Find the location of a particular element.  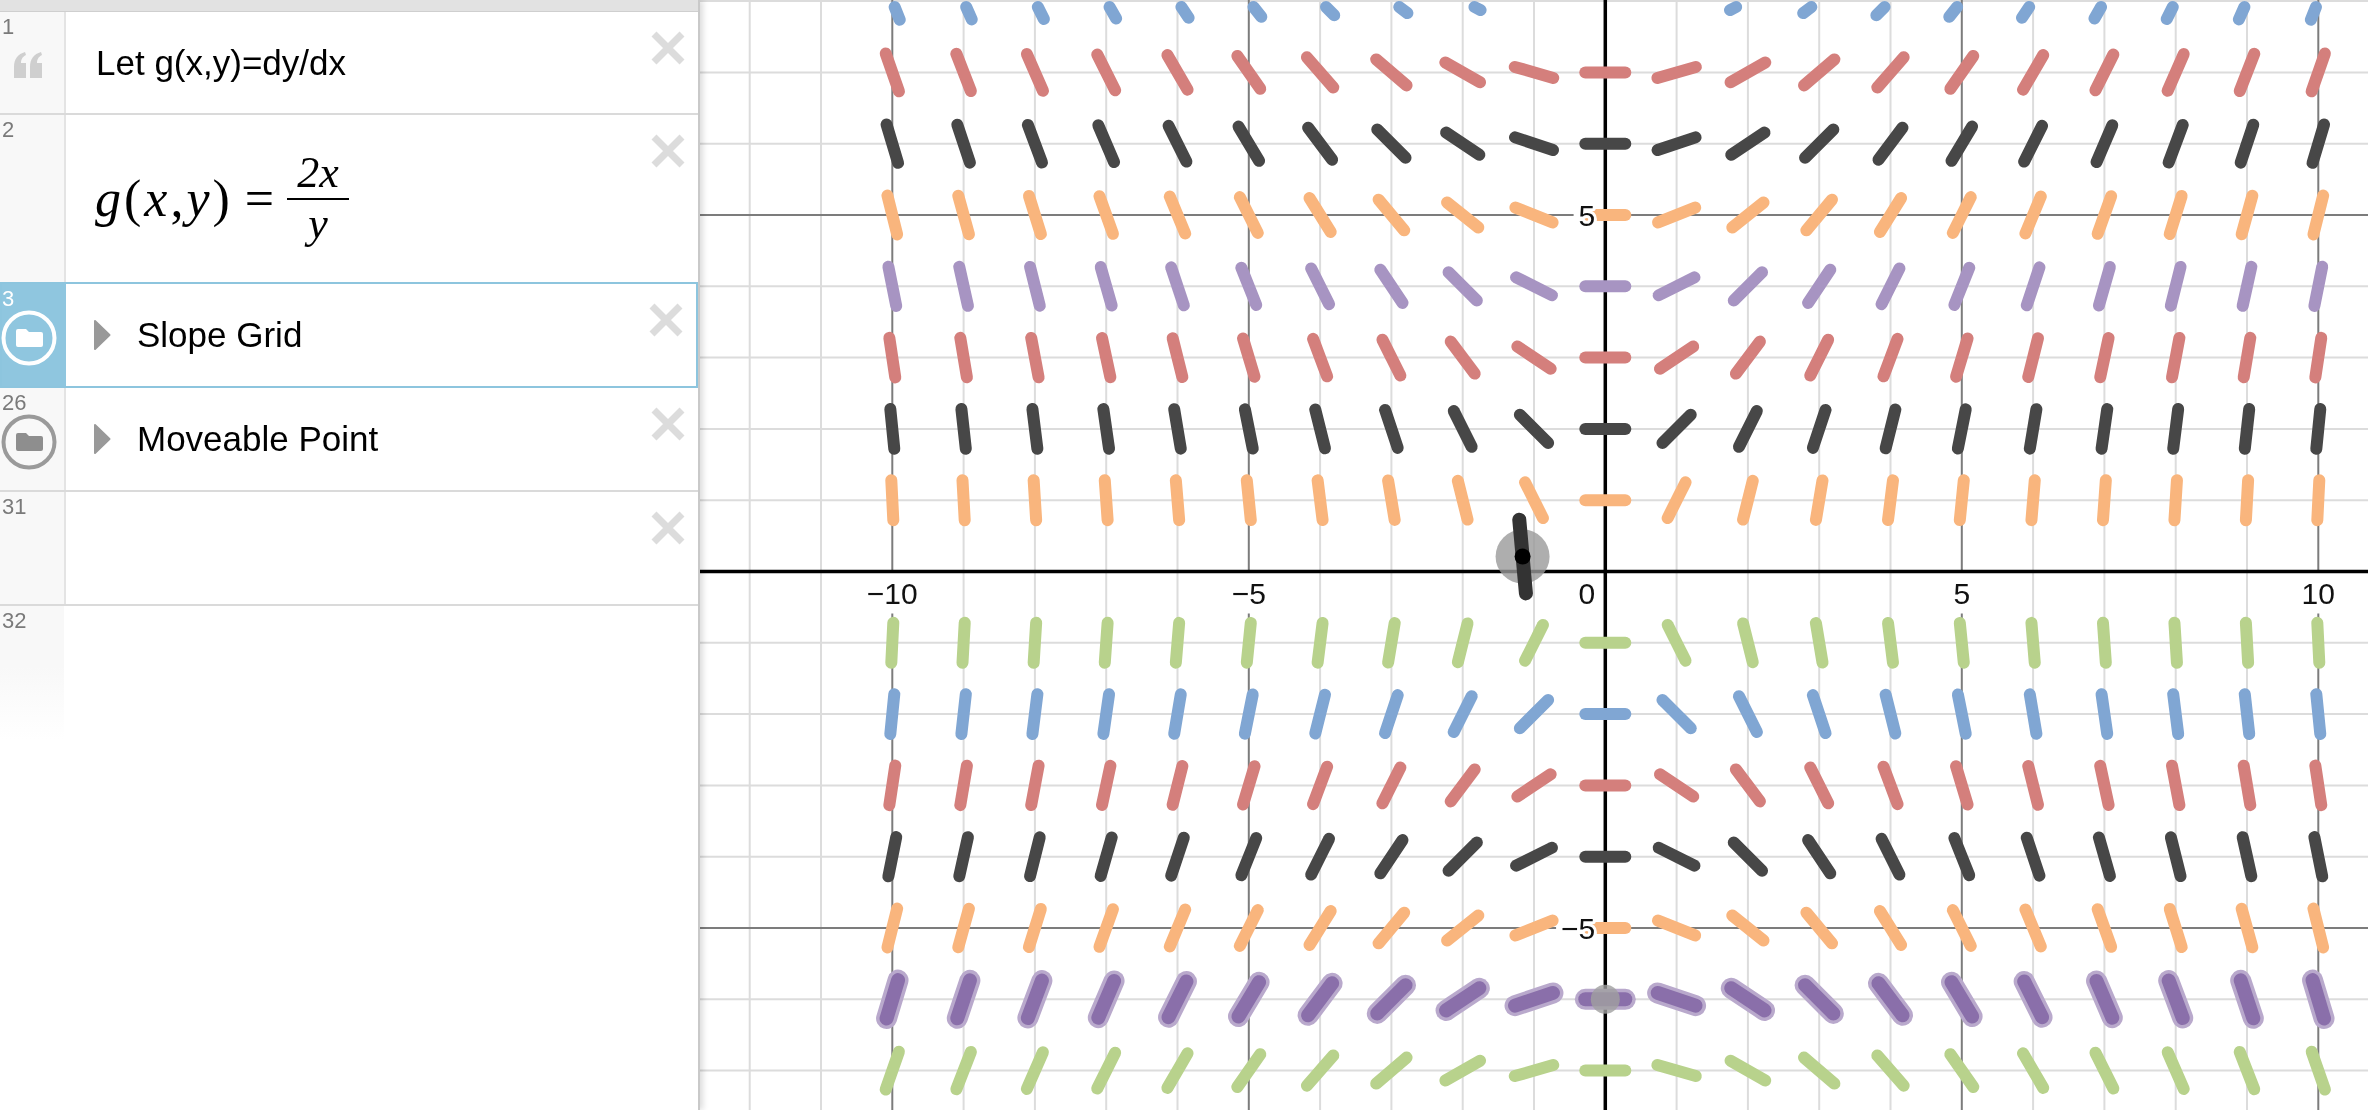

axis-tick-label: 0 is located at coordinates (1587, 593).